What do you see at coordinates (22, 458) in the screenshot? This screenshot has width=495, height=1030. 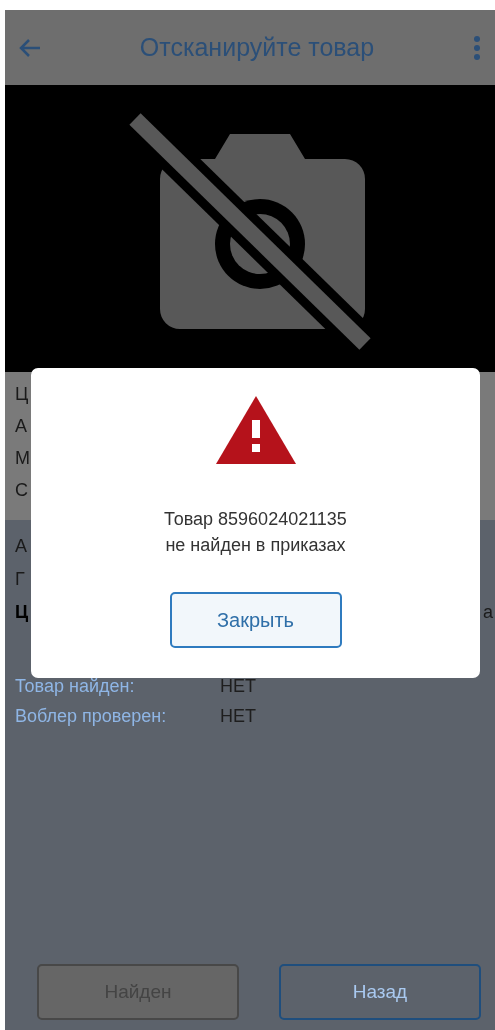 I see `detail-label: М` at bounding box center [22, 458].